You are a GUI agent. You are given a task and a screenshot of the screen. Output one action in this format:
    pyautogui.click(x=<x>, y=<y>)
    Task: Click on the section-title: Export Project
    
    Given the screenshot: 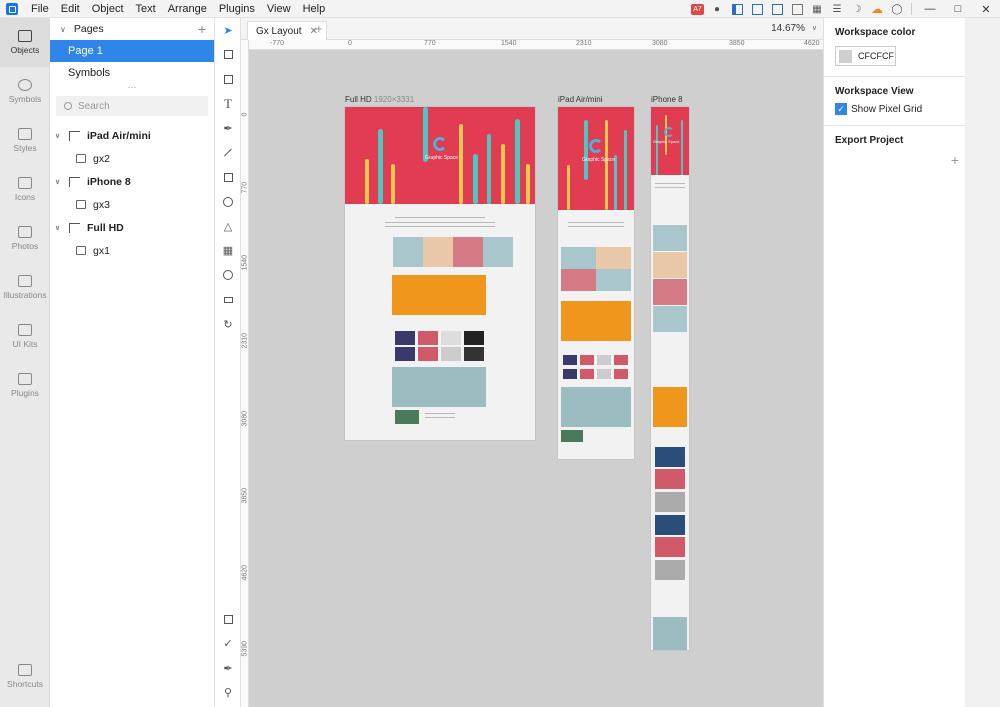 What is the action you would take?
    pyautogui.click(x=869, y=140)
    